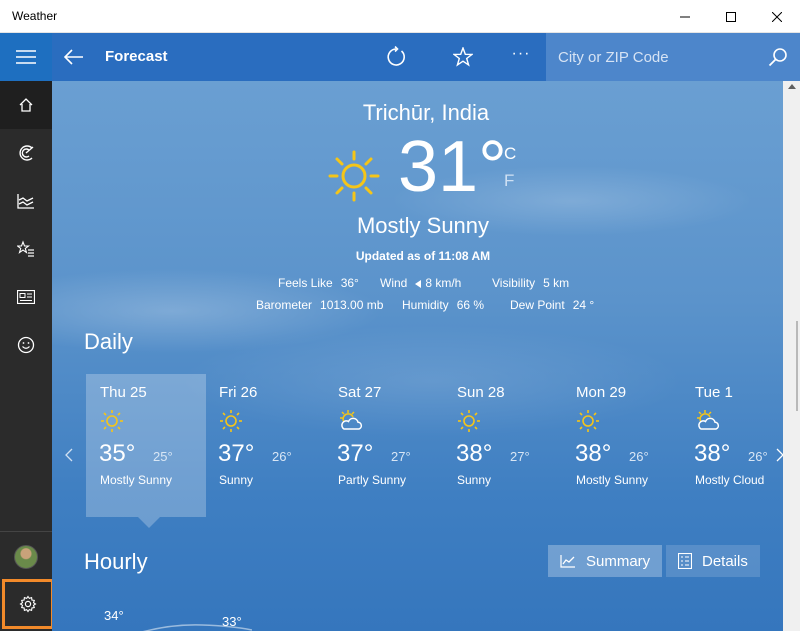 The image size is (800, 631). I want to click on back-arrow-icon, so click(73, 57).